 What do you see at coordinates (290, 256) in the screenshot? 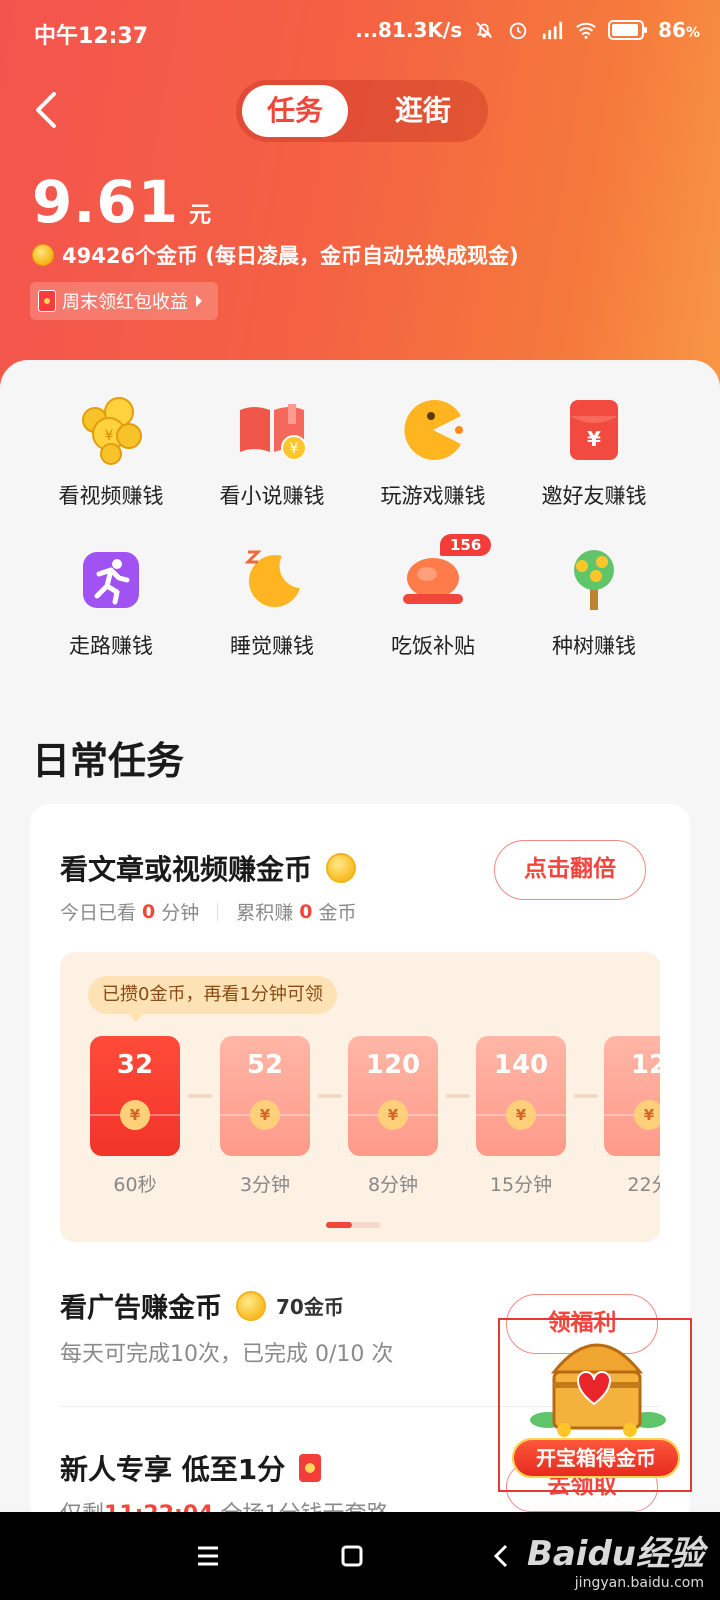
I see `coins-text: 49426个金币 (每日凌晨，金币自动兑换成现金)` at bounding box center [290, 256].